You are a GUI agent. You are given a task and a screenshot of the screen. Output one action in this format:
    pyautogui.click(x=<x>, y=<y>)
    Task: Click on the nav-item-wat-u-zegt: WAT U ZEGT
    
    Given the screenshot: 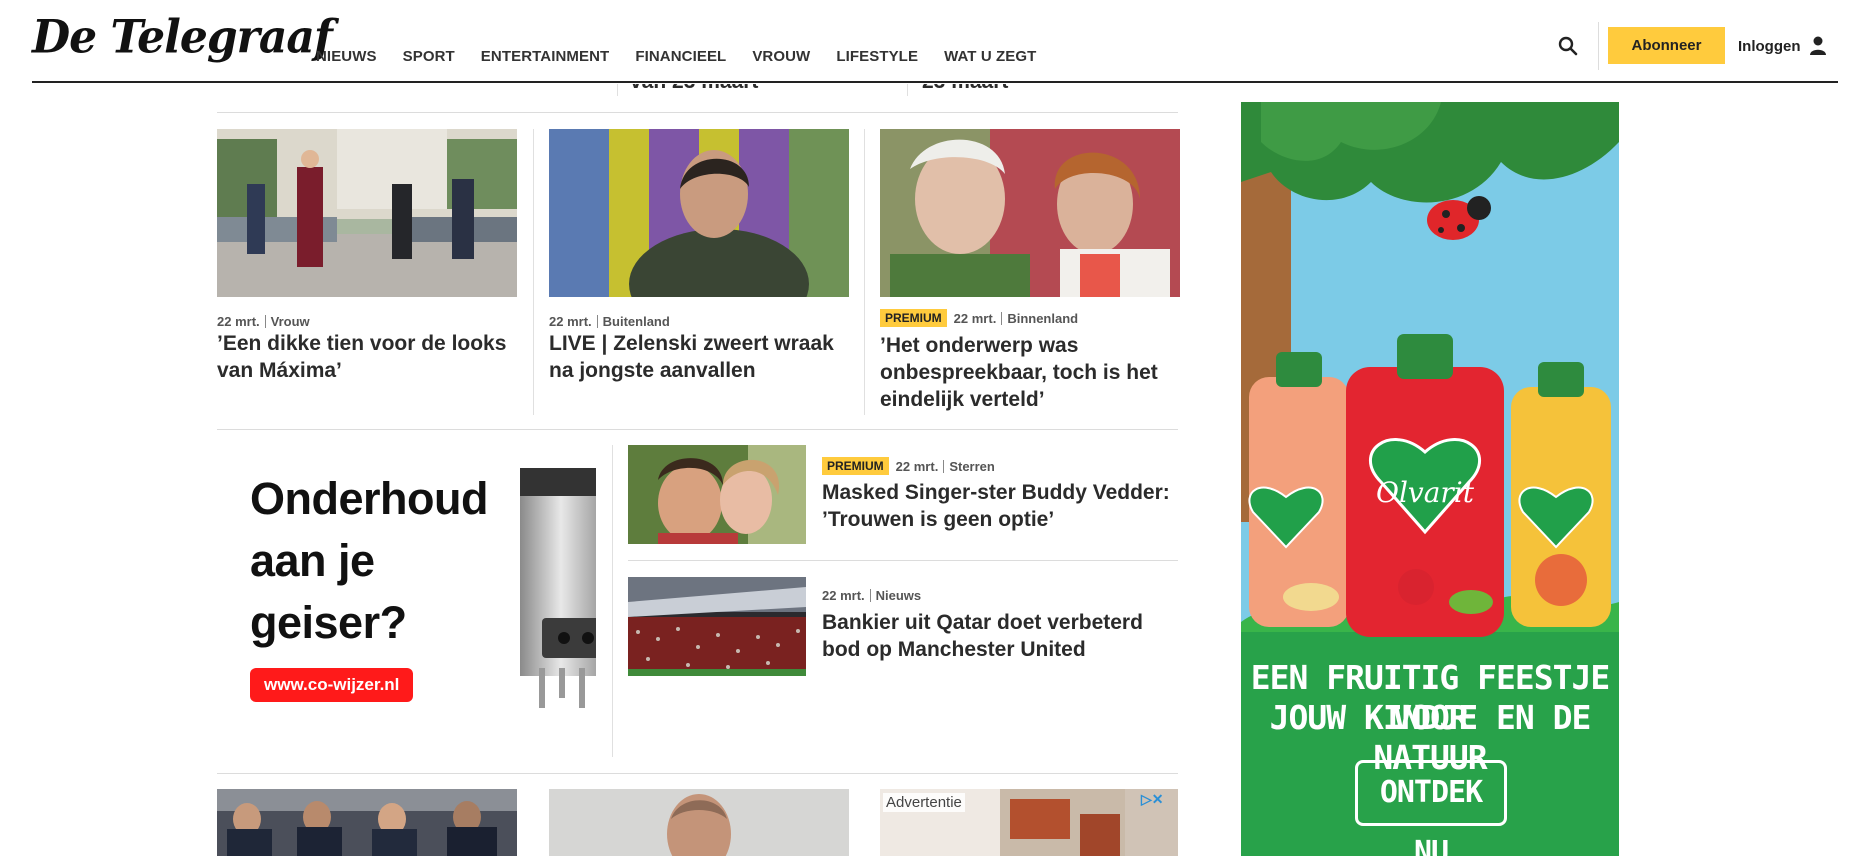 What is the action you would take?
    pyautogui.click(x=990, y=56)
    